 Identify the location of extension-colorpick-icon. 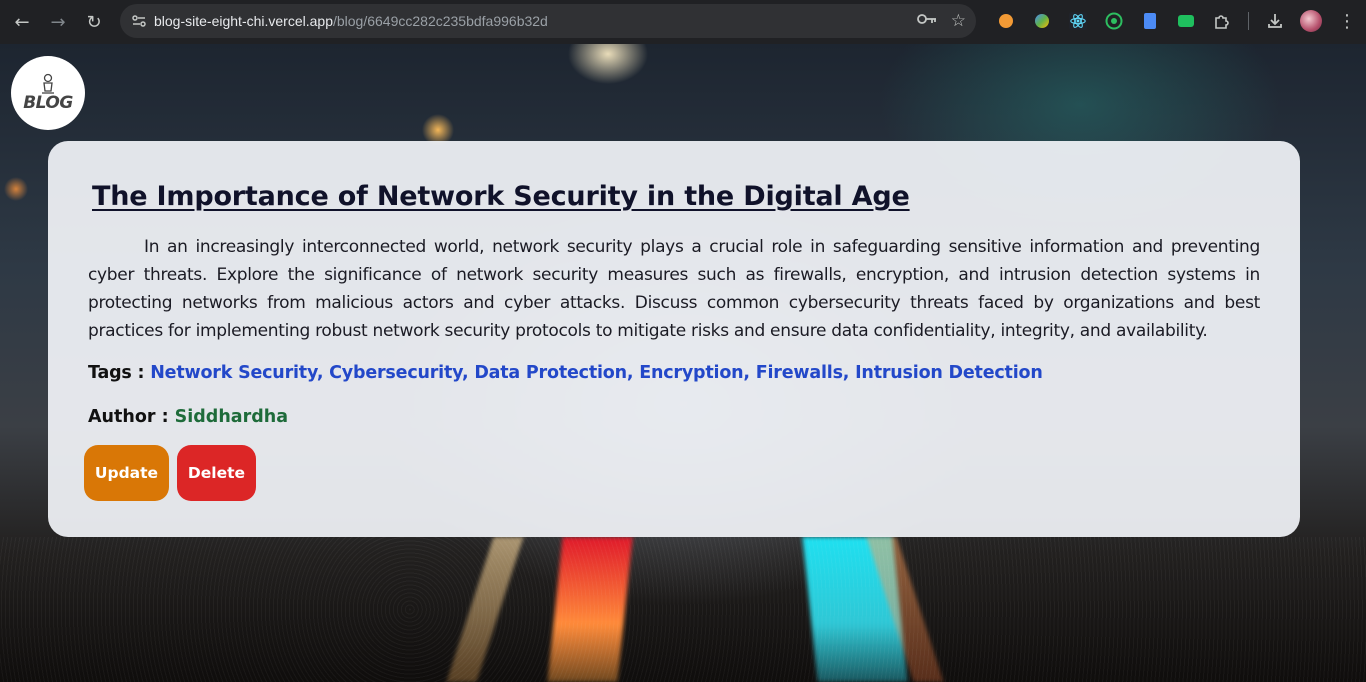
(1042, 21).